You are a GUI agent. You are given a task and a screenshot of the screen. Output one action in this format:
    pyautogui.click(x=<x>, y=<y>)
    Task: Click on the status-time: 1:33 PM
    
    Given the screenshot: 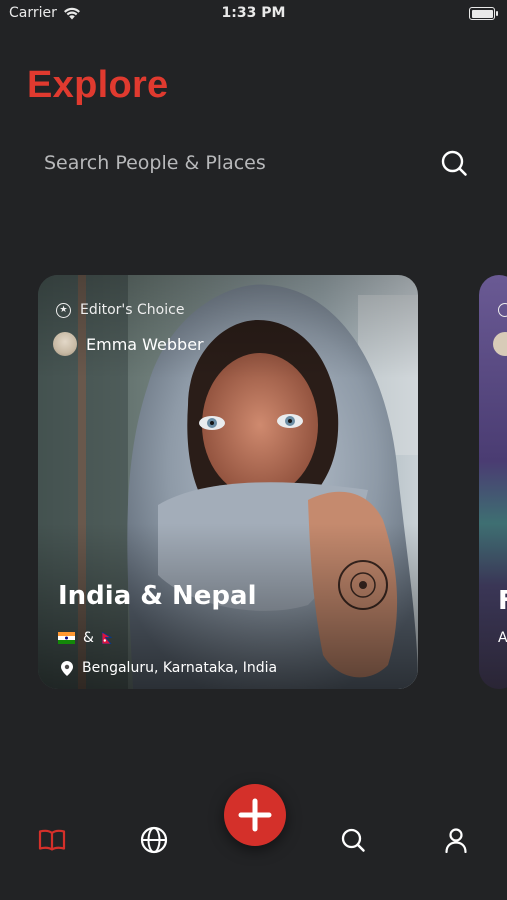 What is the action you would take?
    pyautogui.click(x=253, y=13)
    